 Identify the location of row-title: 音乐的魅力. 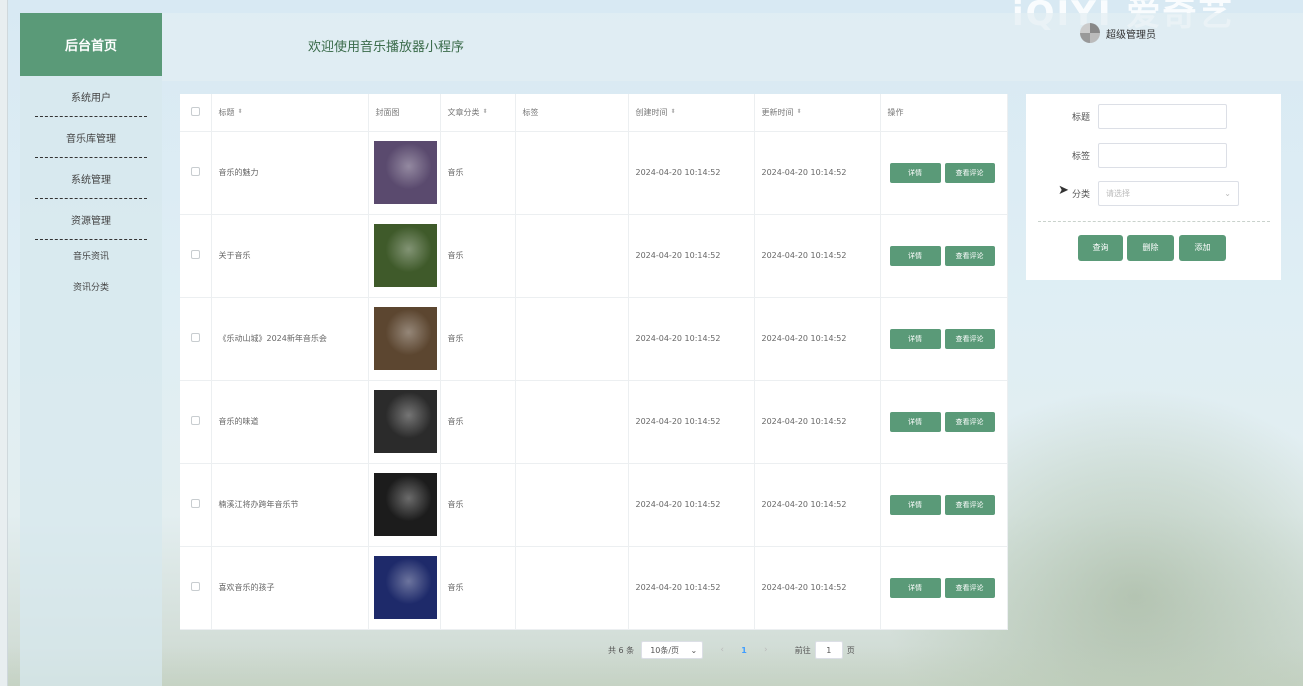
(290, 173).